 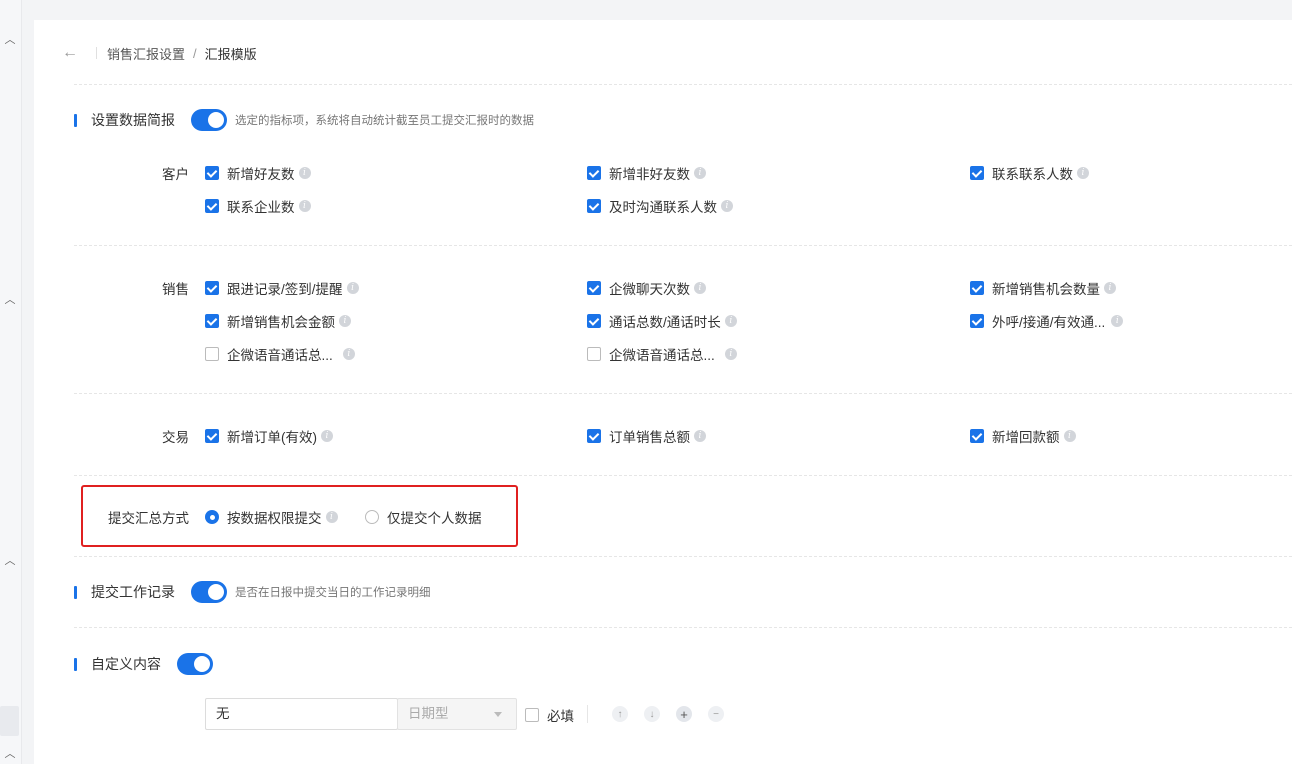 I want to click on metric-checkbox: 联系企业数 i, so click(x=258, y=206).